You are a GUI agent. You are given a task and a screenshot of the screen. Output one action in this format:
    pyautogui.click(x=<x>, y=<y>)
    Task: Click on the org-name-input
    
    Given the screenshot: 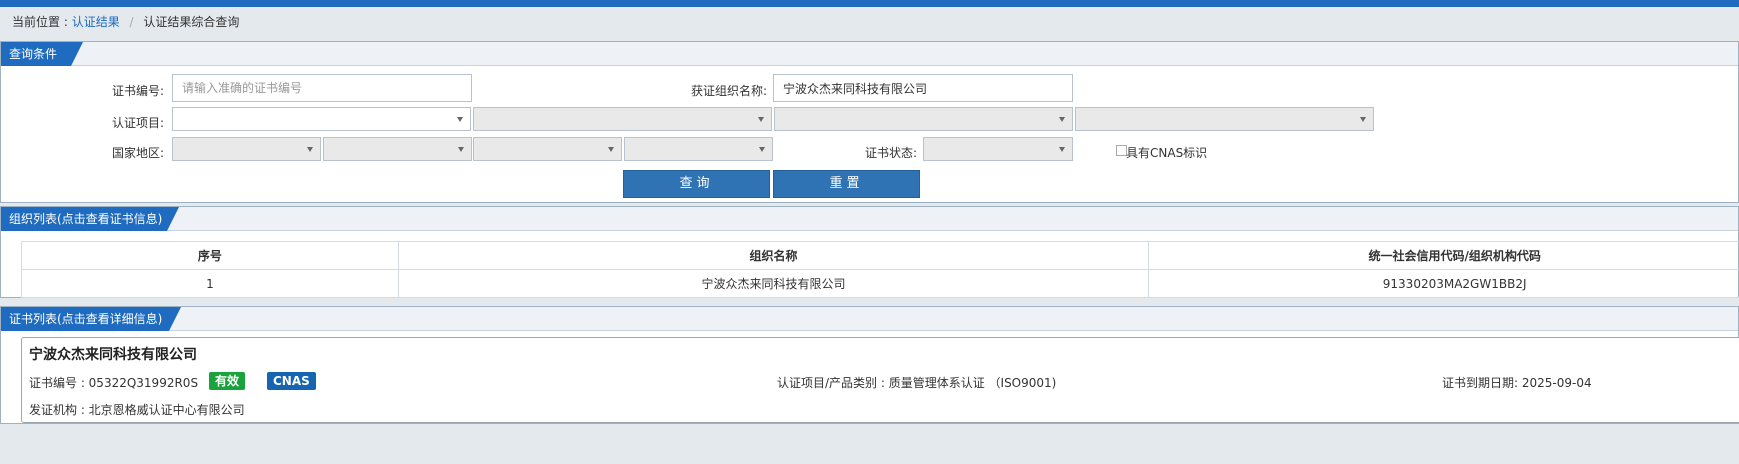 What is the action you would take?
    pyautogui.click(x=923, y=88)
    